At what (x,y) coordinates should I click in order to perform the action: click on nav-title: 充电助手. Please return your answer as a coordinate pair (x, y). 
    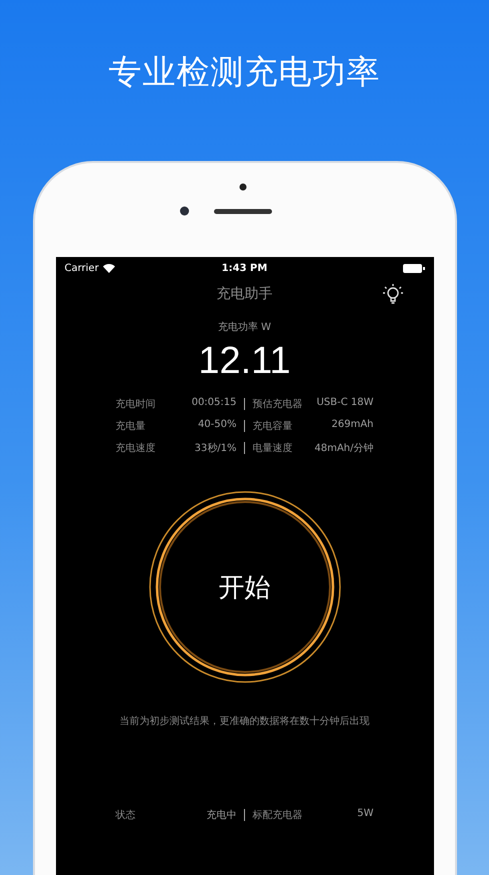
    Looking at the image, I should click on (244, 294).